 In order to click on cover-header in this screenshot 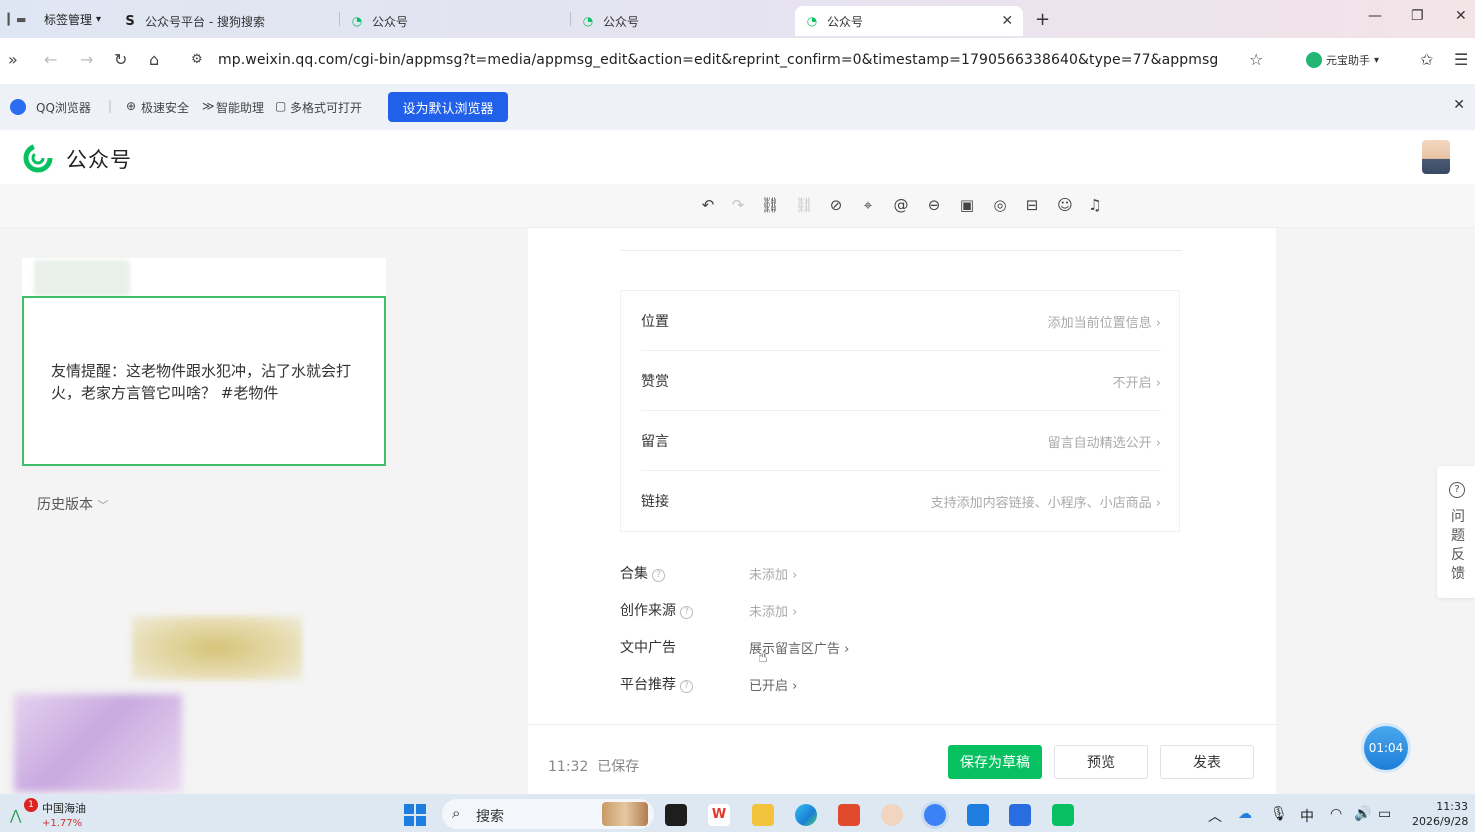, I will do `click(204, 277)`.